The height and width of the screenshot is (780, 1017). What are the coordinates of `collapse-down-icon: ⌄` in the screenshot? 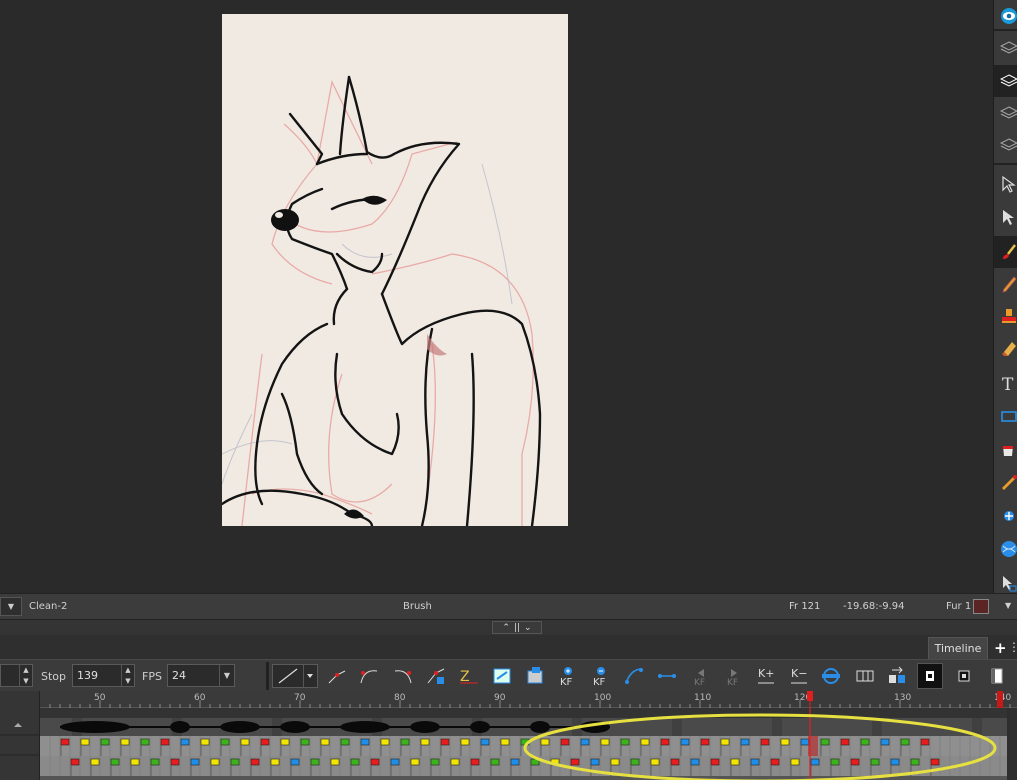 It's located at (528, 628).